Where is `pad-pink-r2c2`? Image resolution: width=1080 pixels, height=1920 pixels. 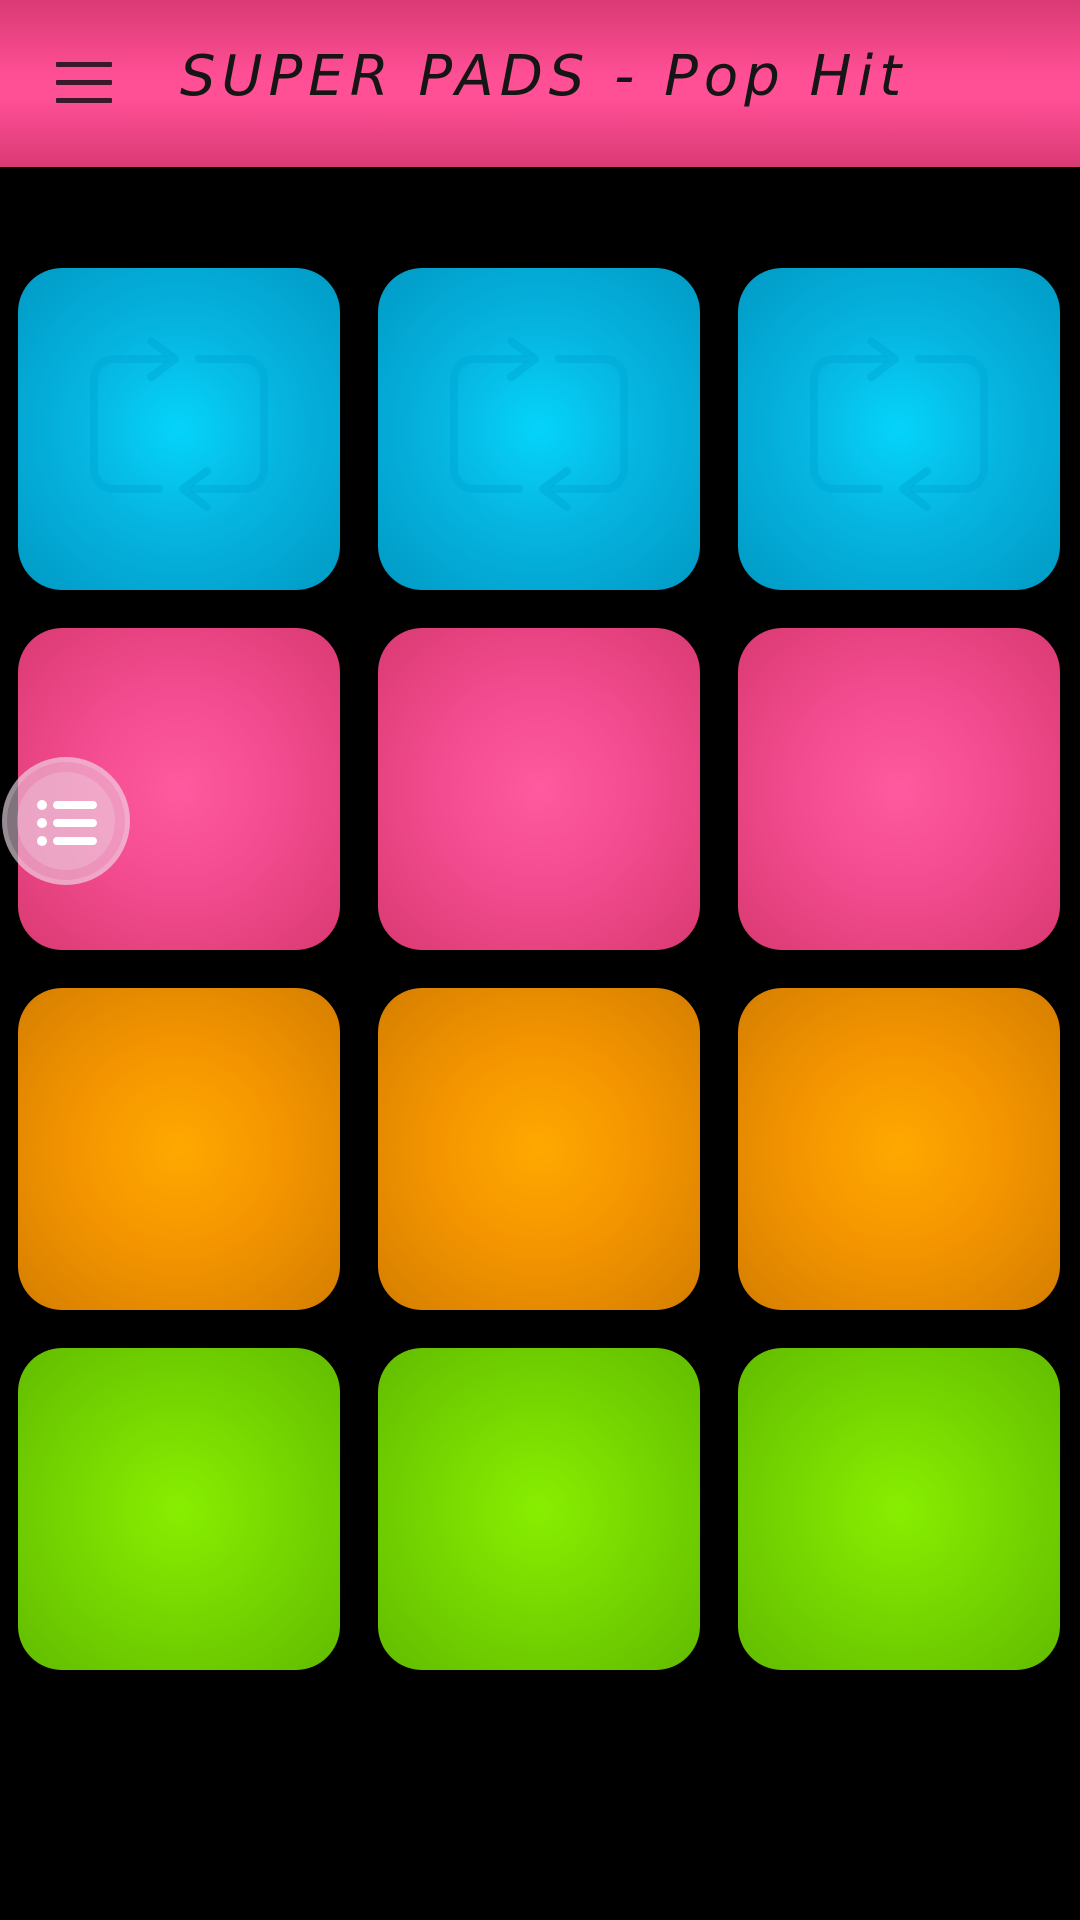 pad-pink-r2c2 is located at coordinates (539, 789).